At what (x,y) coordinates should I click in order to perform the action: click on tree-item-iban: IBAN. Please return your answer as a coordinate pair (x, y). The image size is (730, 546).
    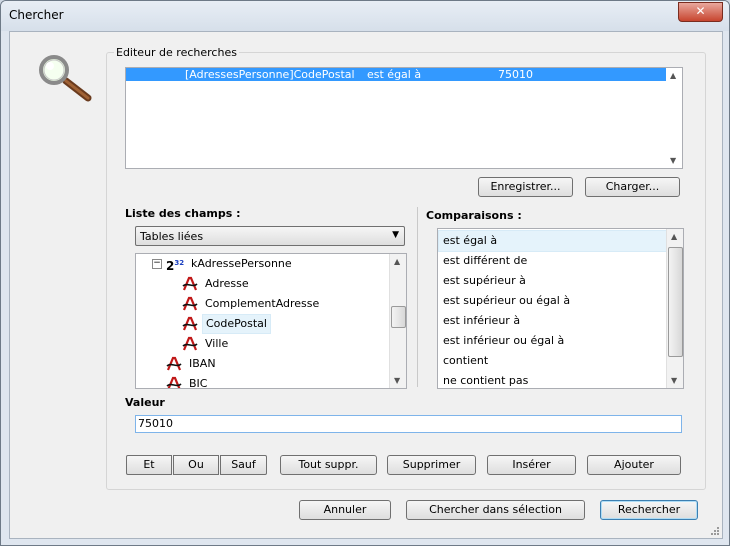
    Looking at the image, I should click on (261, 364).